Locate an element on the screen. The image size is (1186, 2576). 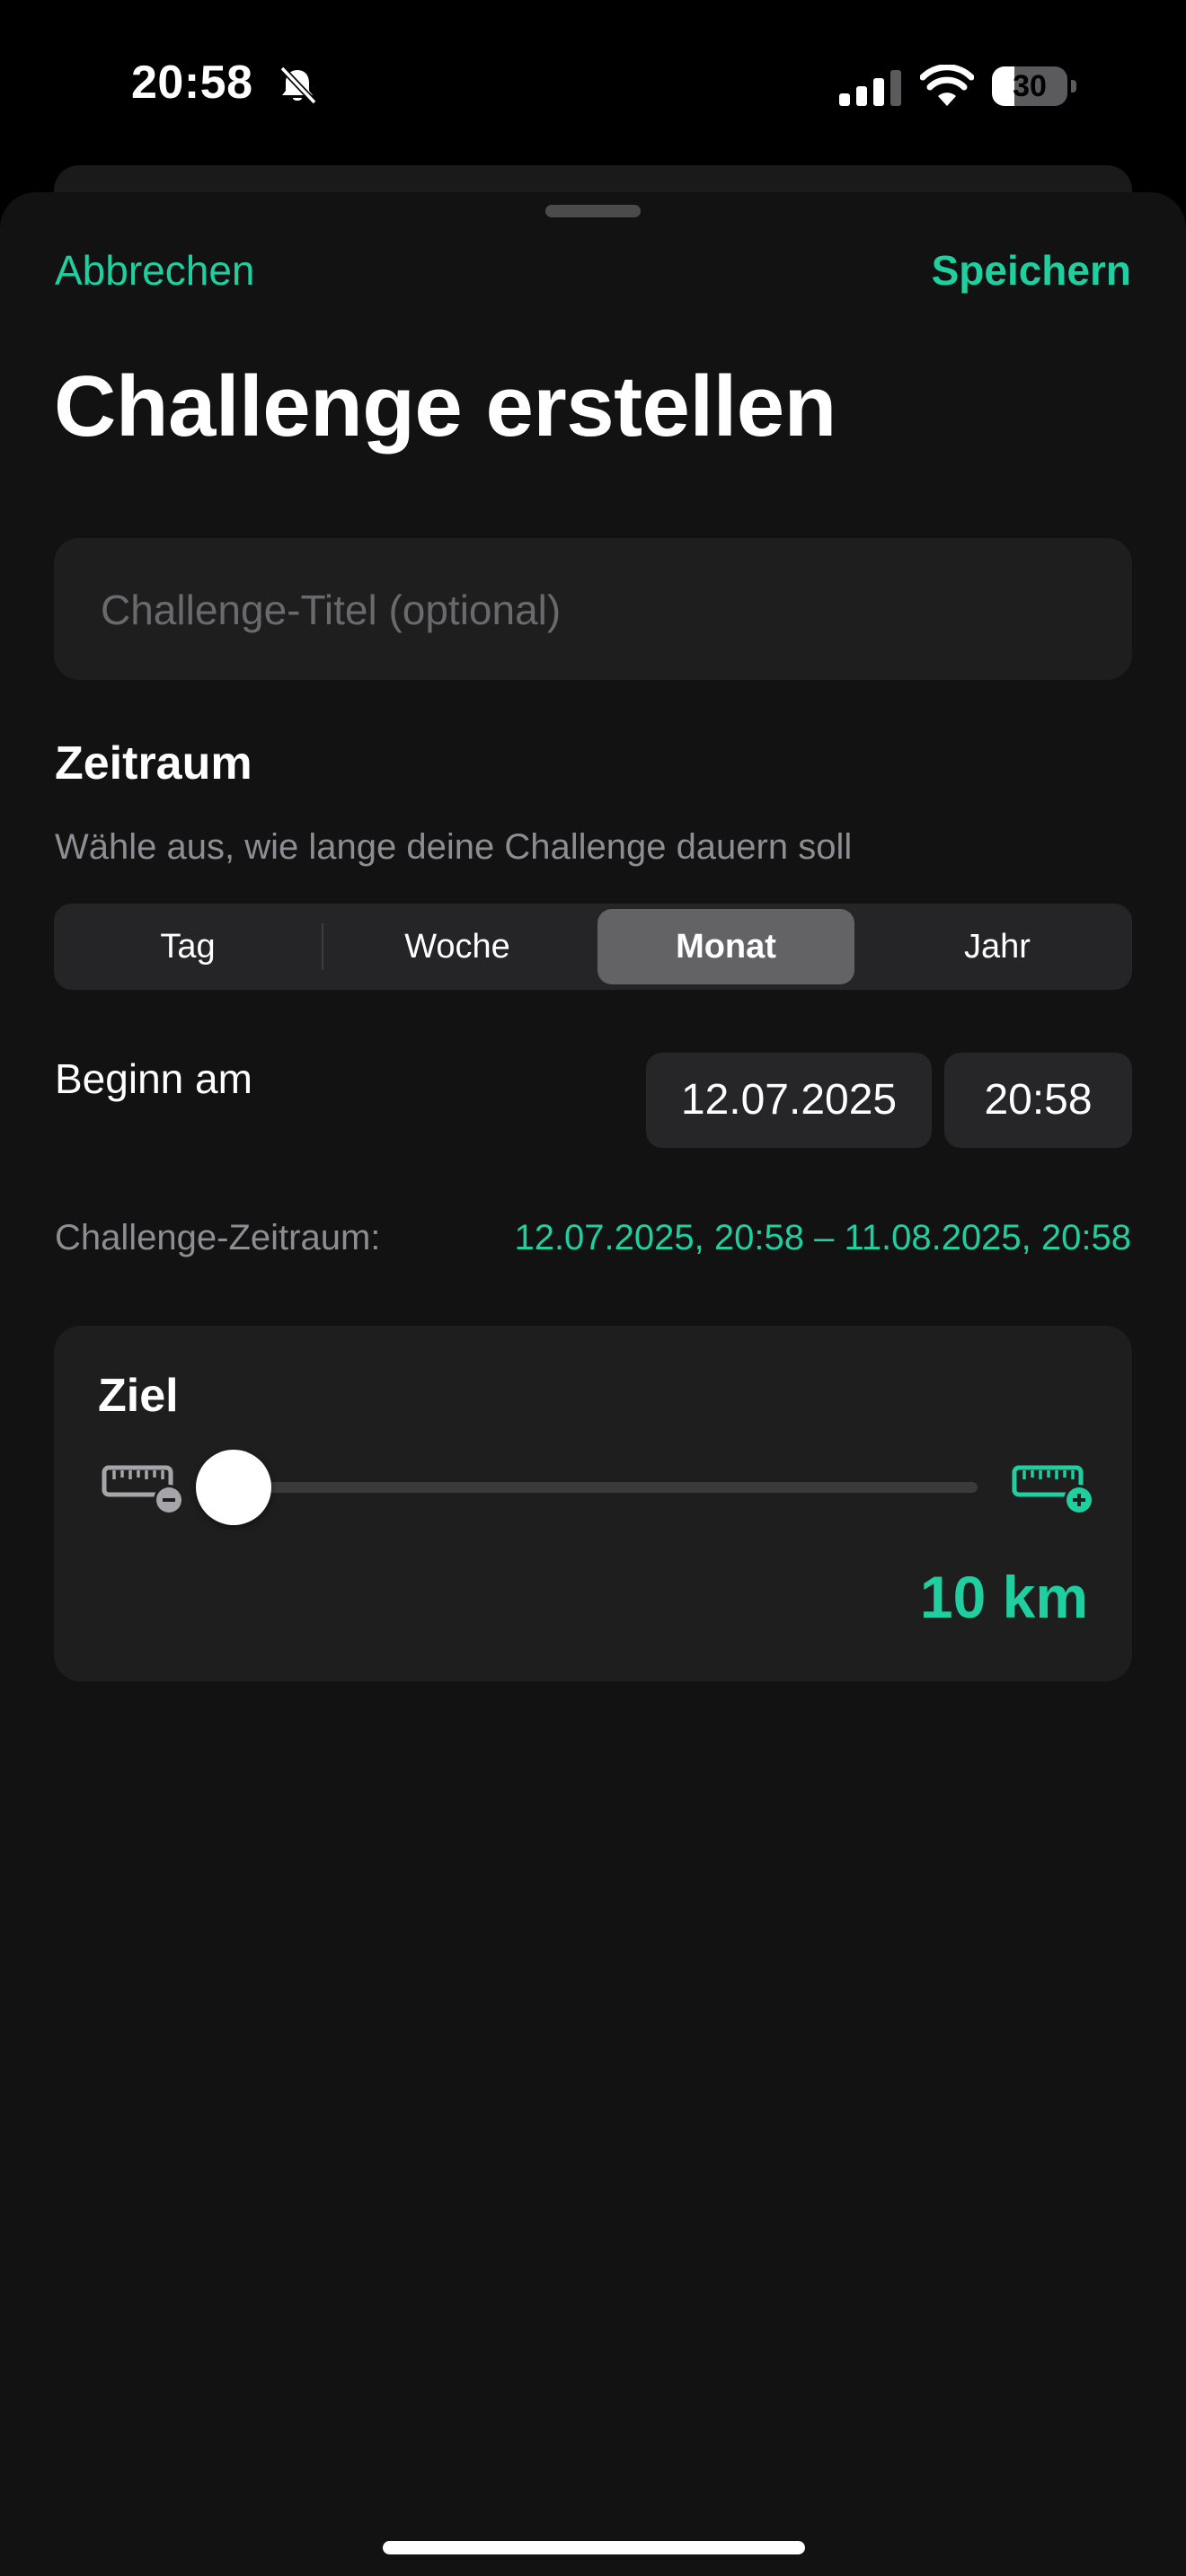
start-time-picker: 20:58 is located at coordinates (1038, 1100).